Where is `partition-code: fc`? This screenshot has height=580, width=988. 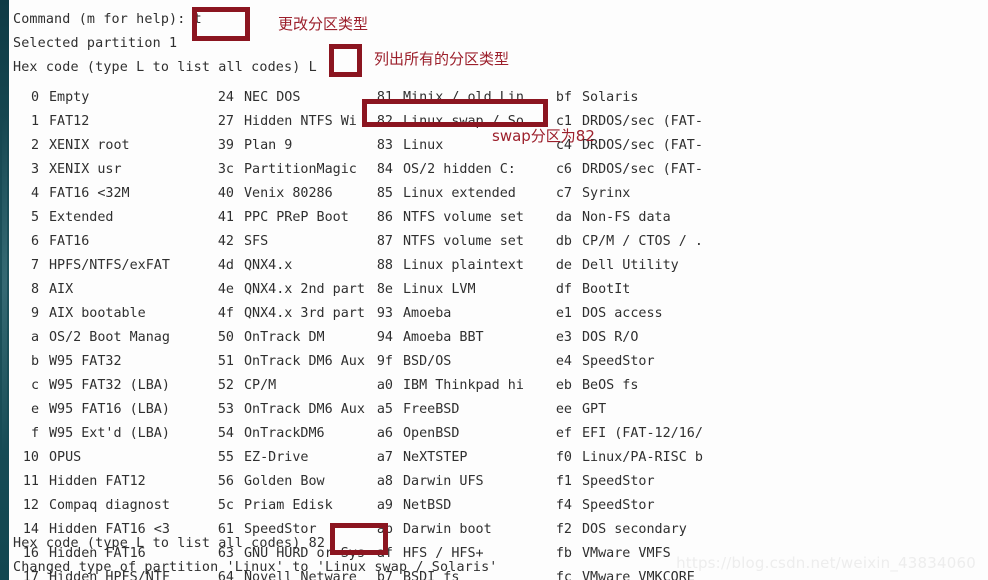 partition-code: fc is located at coordinates (563, 575).